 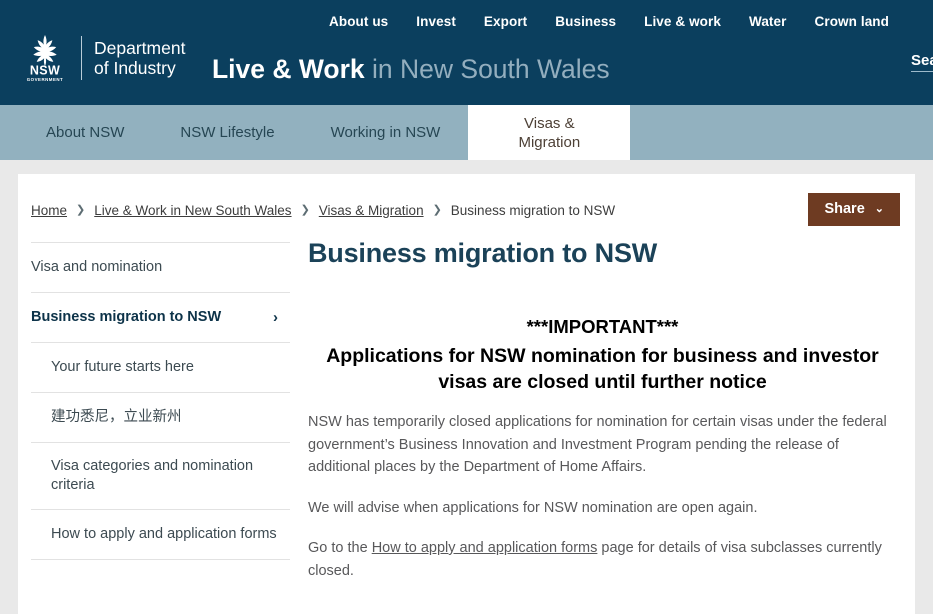 What do you see at coordinates (371, 210) in the screenshot?
I see `breadcrumb-item-visas-migration: Visas & Migration` at bounding box center [371, 210].